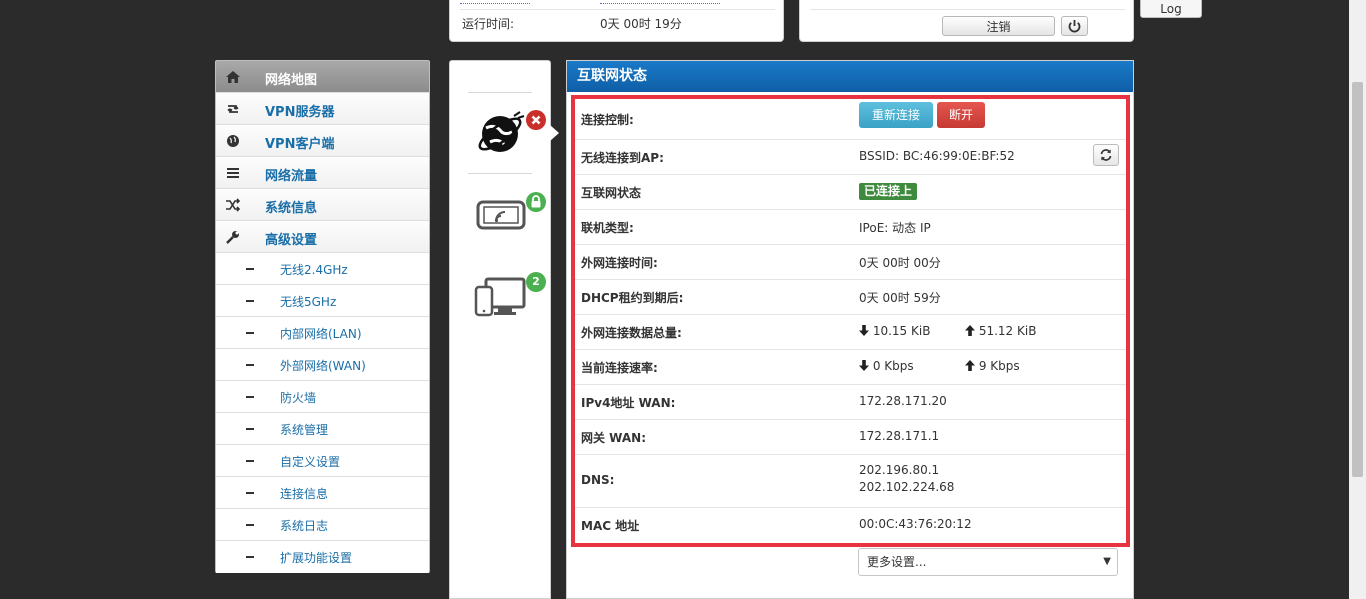 This screenshot has width=1366, height=599. I want to click on sidebar-subitem-syslog: 系统日志, so click(322, 525).